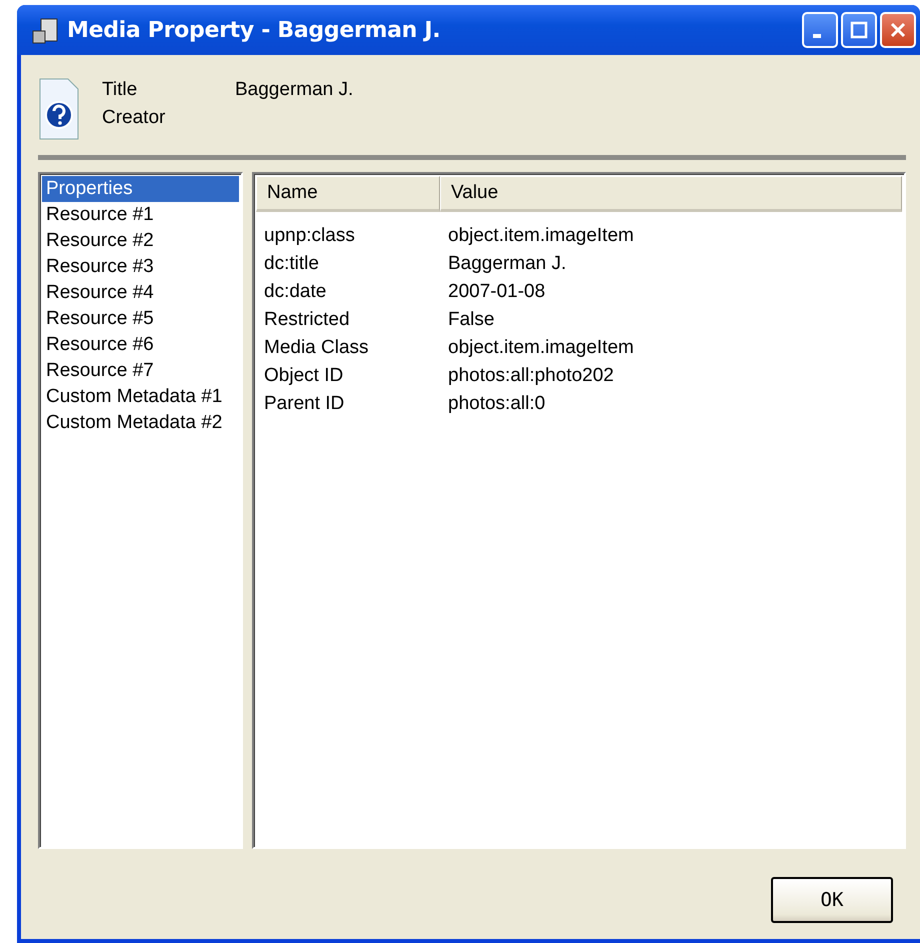 The image size is (920, 943). I want to click on field-label: Title, so click(120, 90).